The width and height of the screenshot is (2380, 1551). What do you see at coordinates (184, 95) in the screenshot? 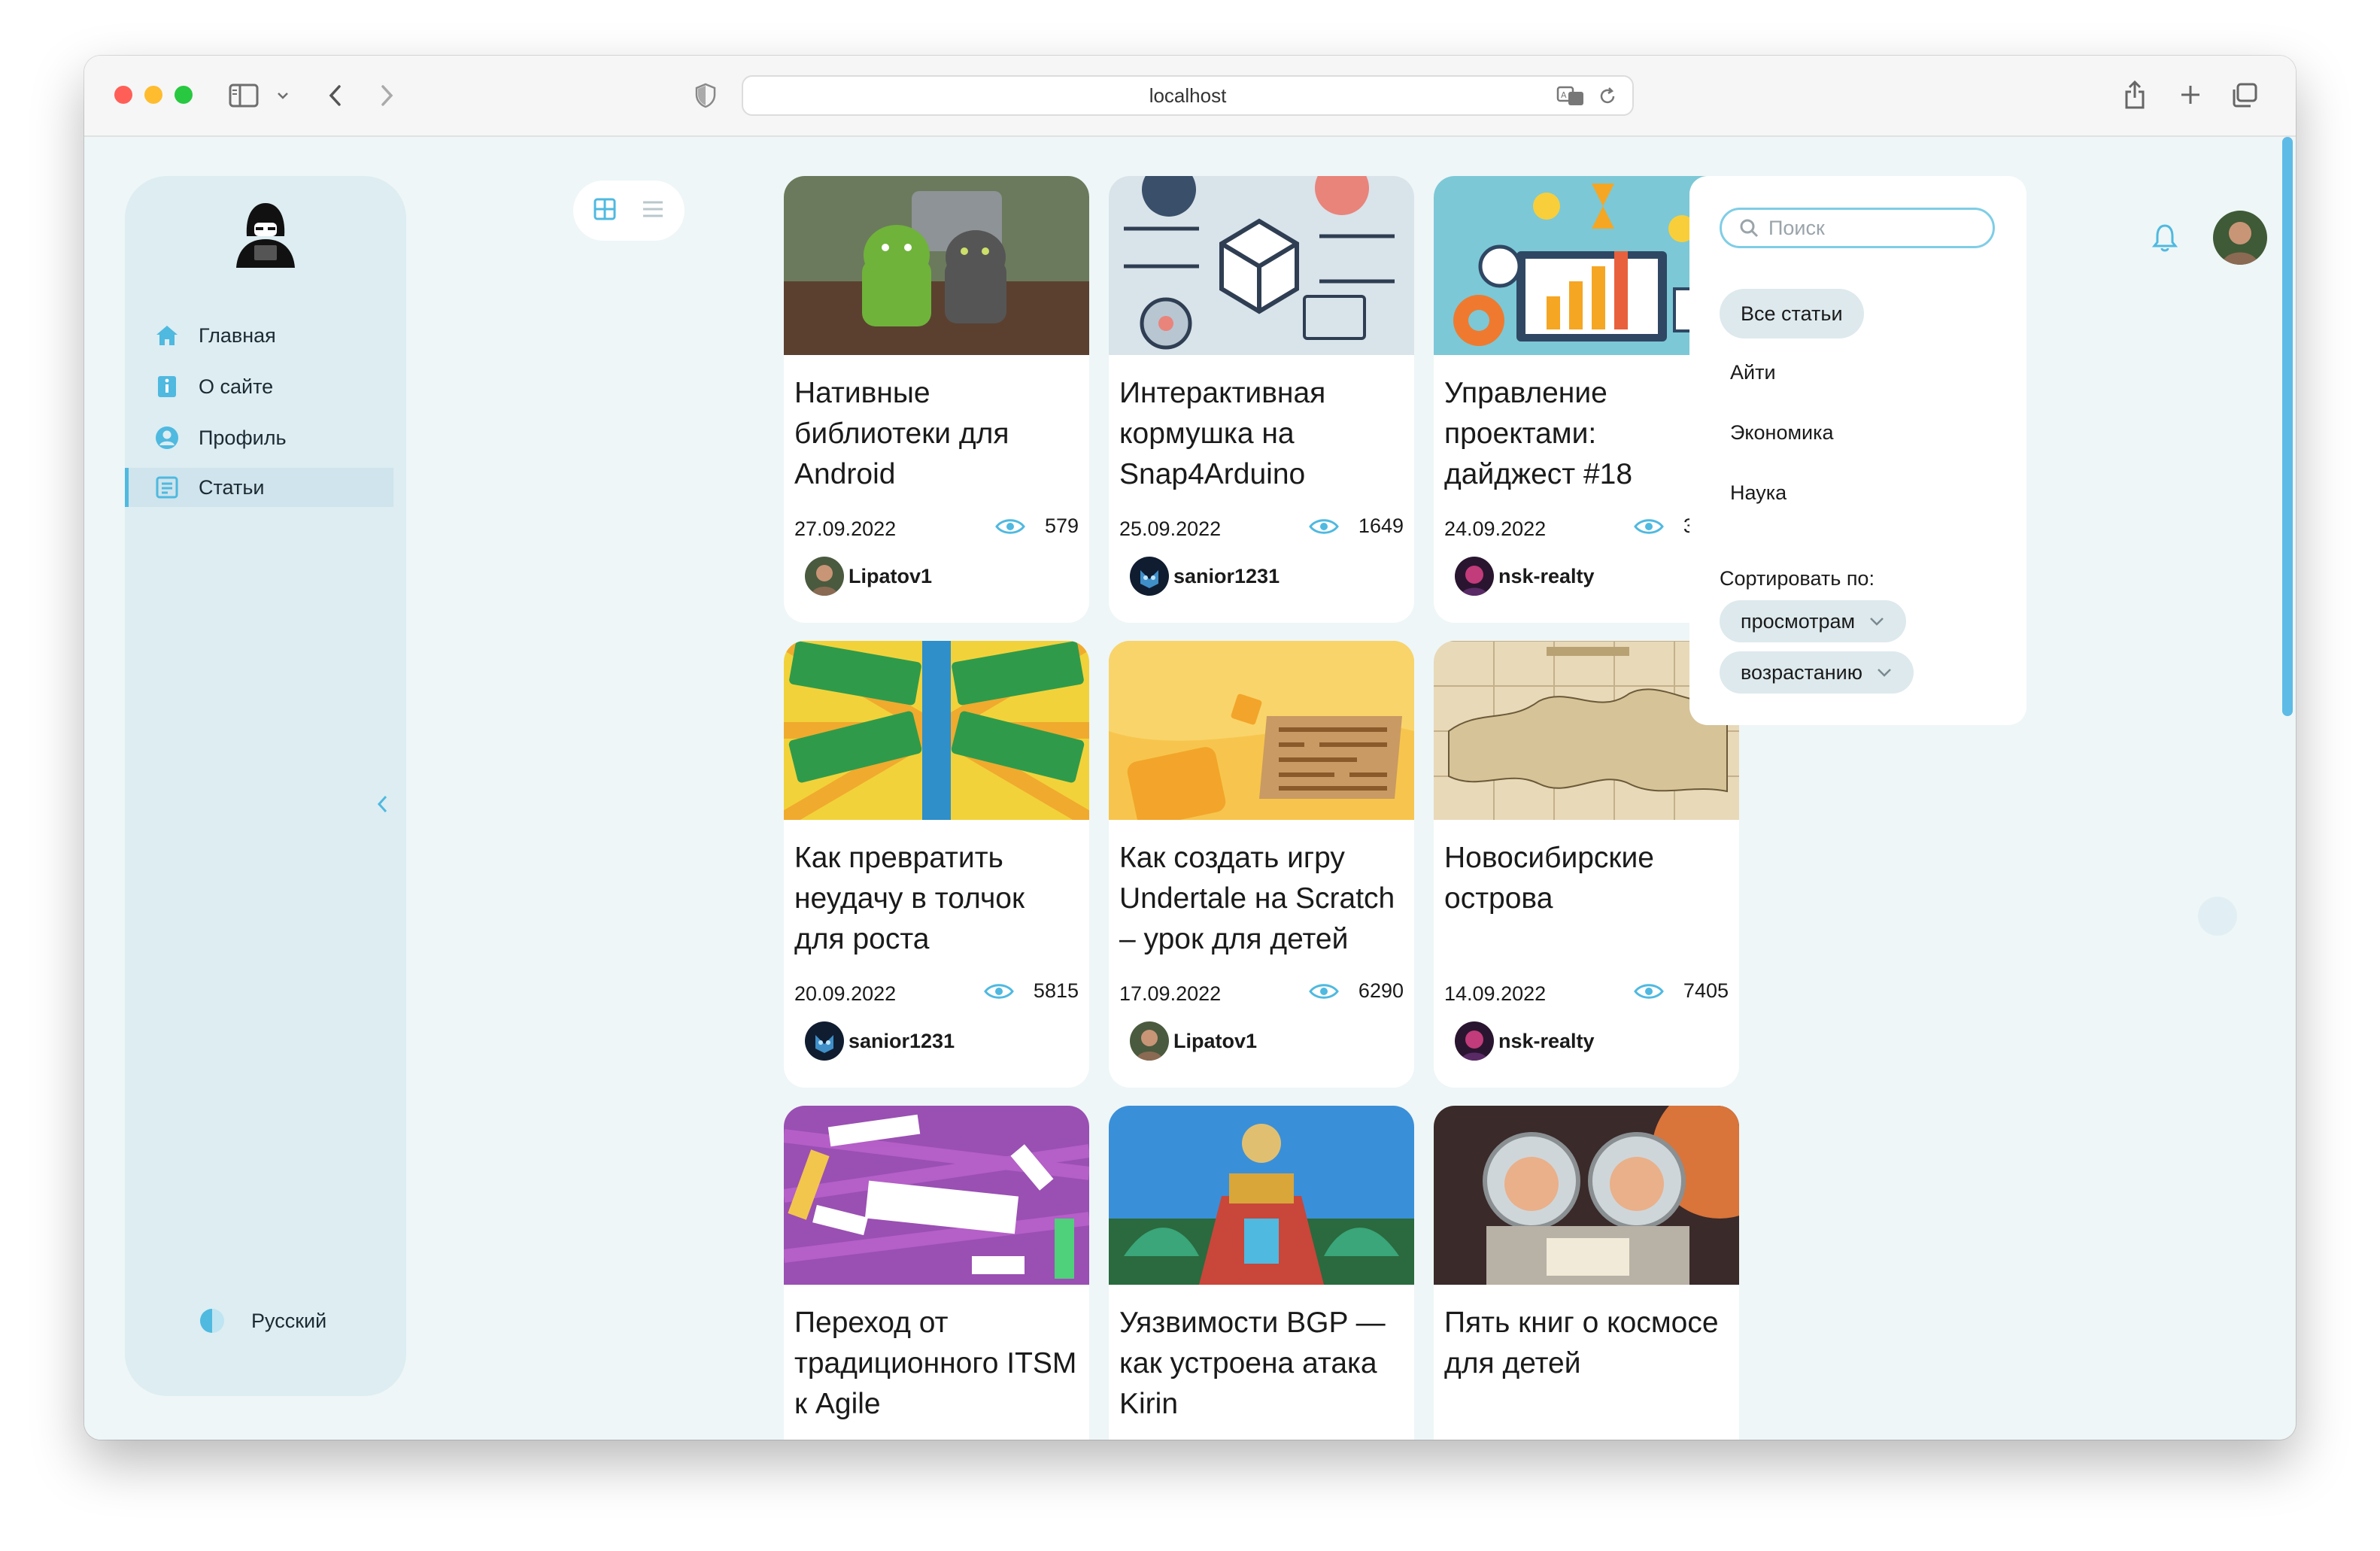
I see `zoom-window-button` at bounding box center [184, 95].